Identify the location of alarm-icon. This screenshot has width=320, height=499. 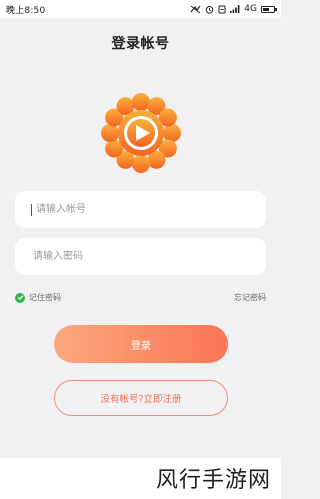
(209, 9).